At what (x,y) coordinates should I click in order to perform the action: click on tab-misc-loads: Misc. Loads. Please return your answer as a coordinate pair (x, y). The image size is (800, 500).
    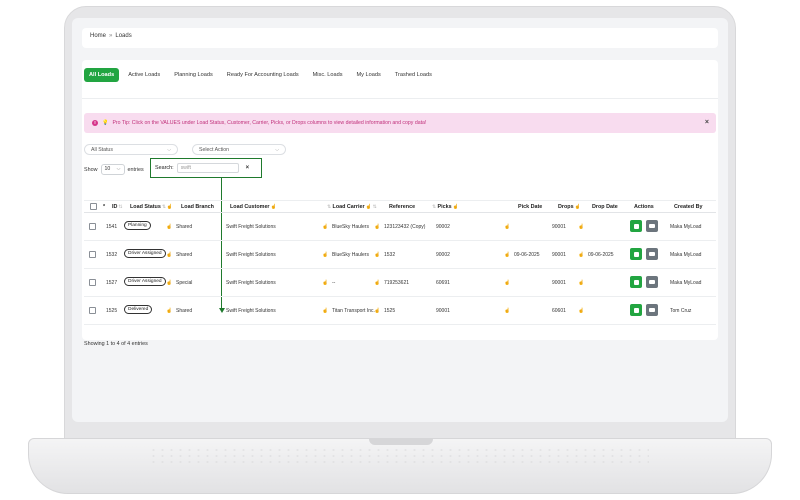
    Looking at the image, I should click on (328, 75).